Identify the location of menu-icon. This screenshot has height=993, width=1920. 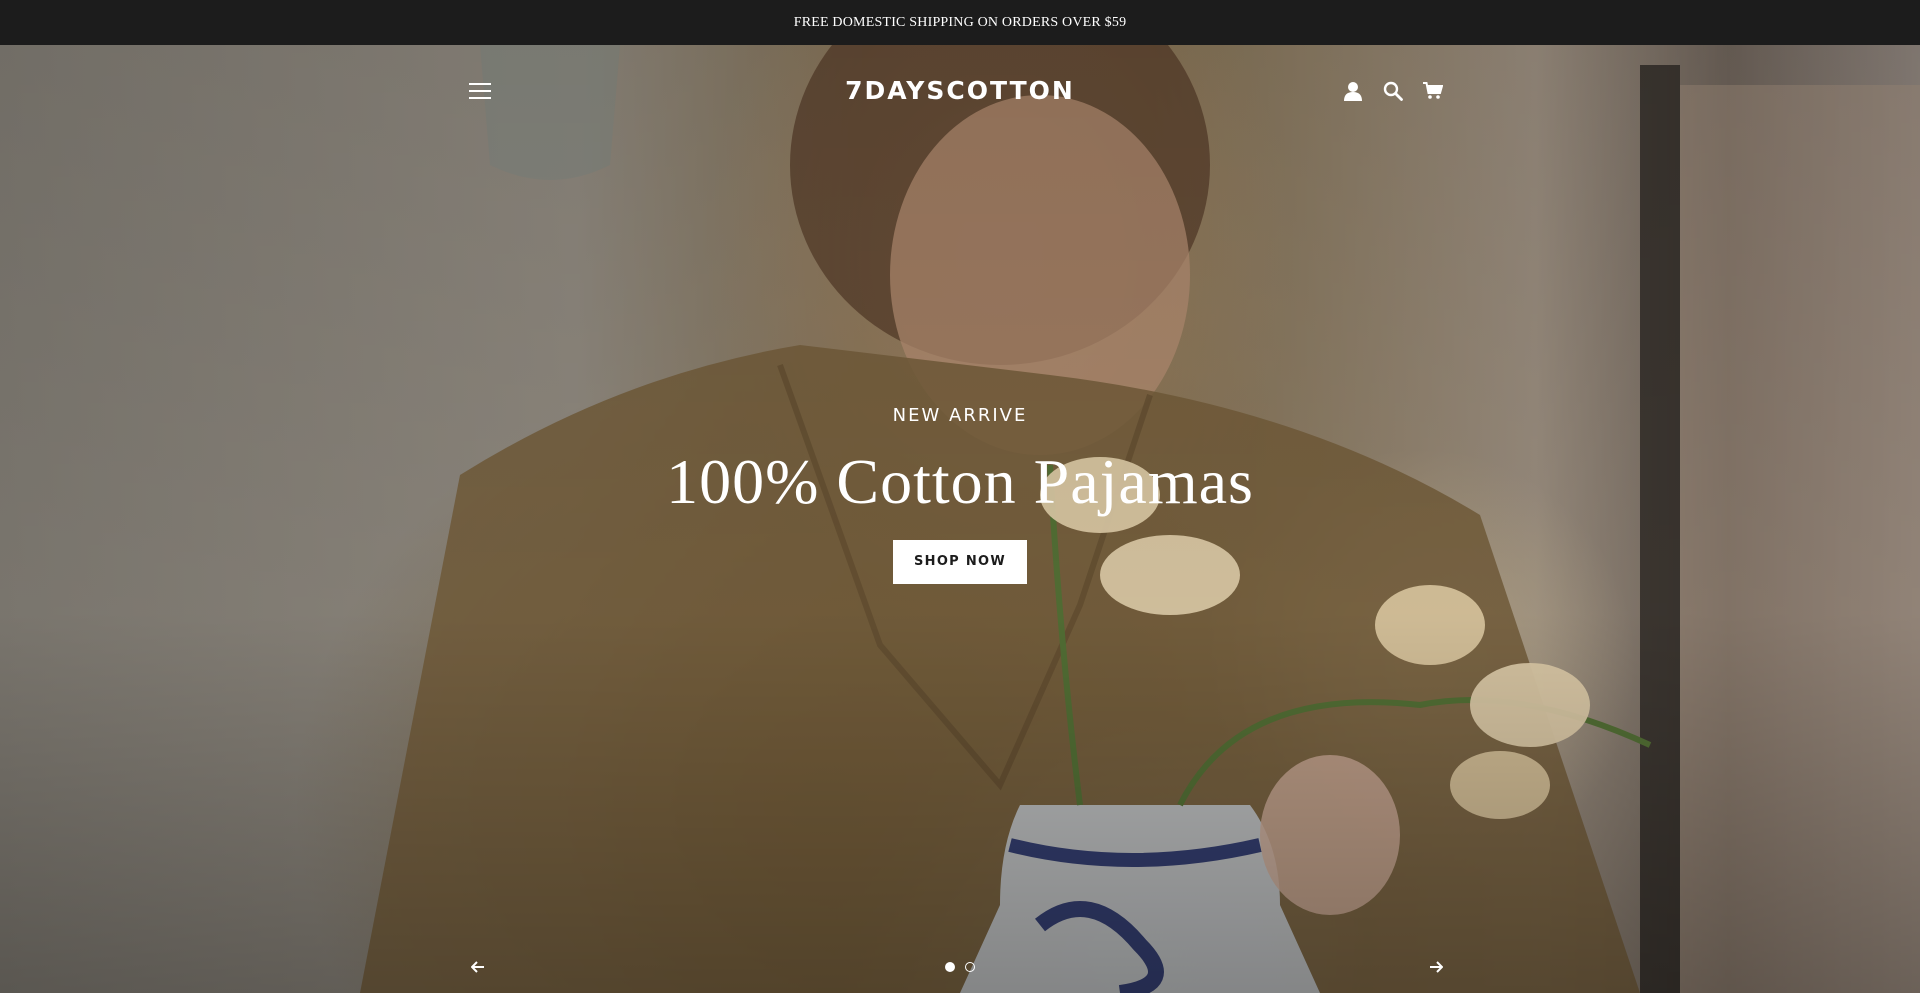
(480, 91).